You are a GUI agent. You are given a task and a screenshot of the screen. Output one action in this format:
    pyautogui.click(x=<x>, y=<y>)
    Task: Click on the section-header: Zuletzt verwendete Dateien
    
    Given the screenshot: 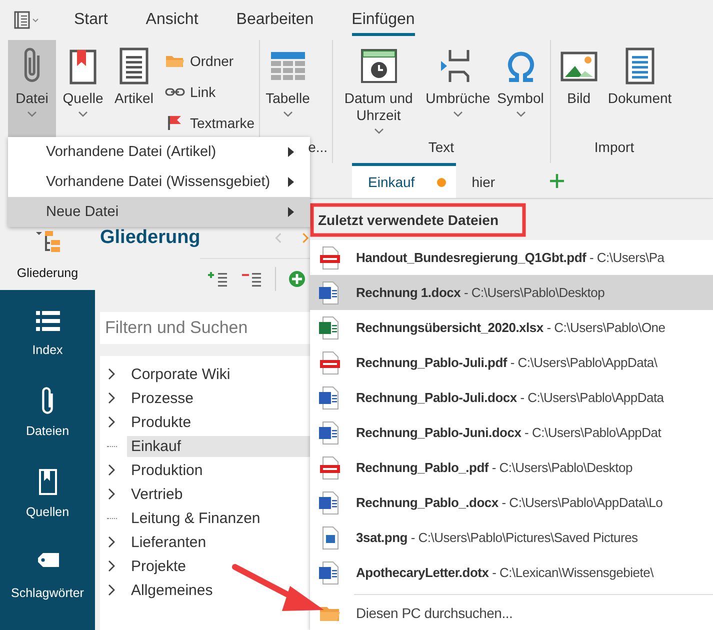 What is the action you would take?
    pyautogui.click(x=408, y=220)
    